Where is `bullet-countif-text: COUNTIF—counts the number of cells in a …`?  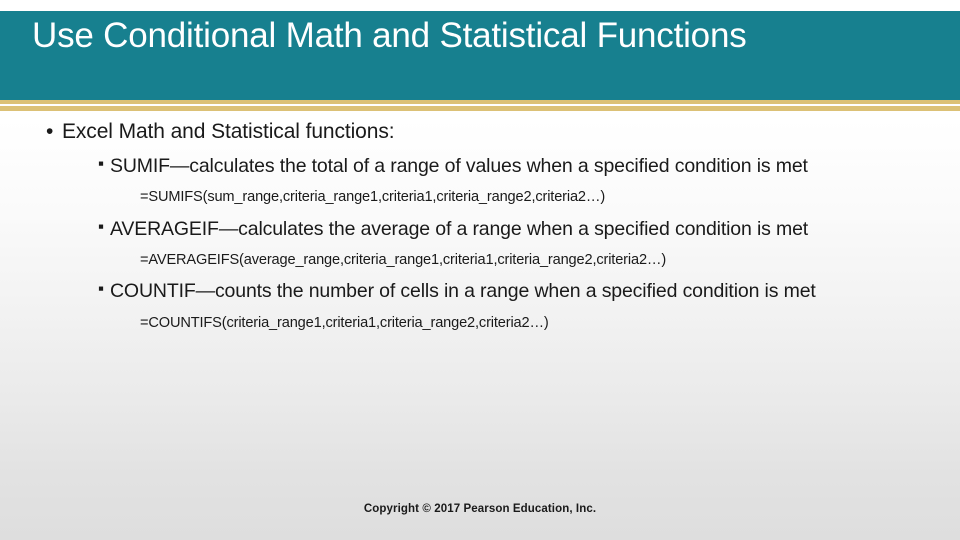
bullet-countif-text: COUNTIF—counts the number of cells in a … is located at coordinates (463, 291).